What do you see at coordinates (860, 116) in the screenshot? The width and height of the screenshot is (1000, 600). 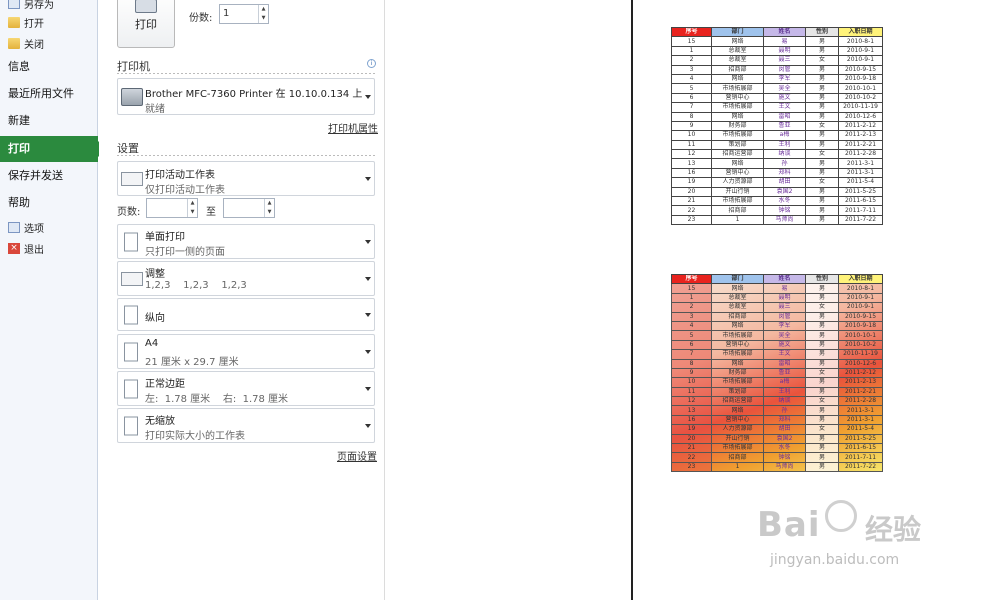 I see `table-cell: 2010-12-6` at bounding box center [860, 116].